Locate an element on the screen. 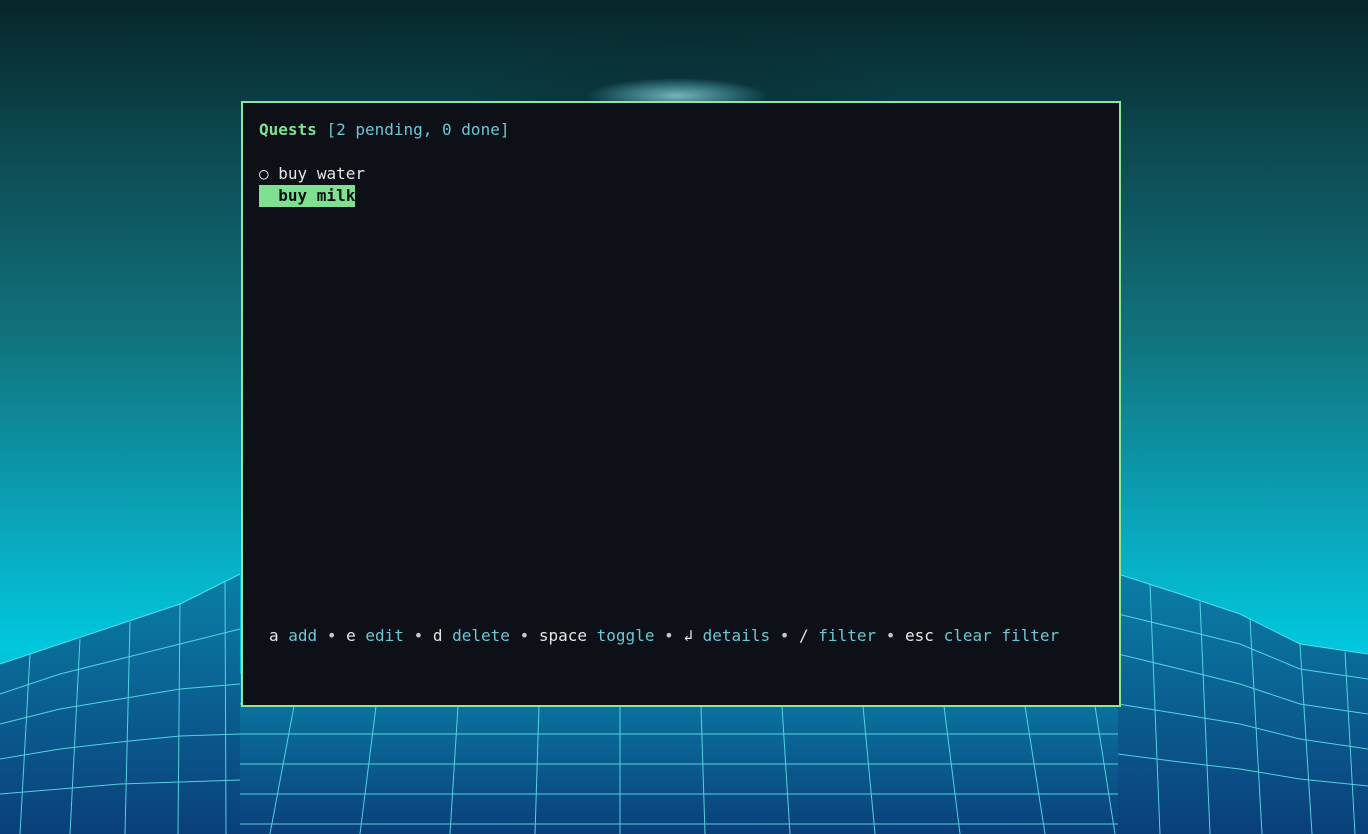  quest-list-header: Quests [2 pending, 0 done] is located at coordinates (384, 130).